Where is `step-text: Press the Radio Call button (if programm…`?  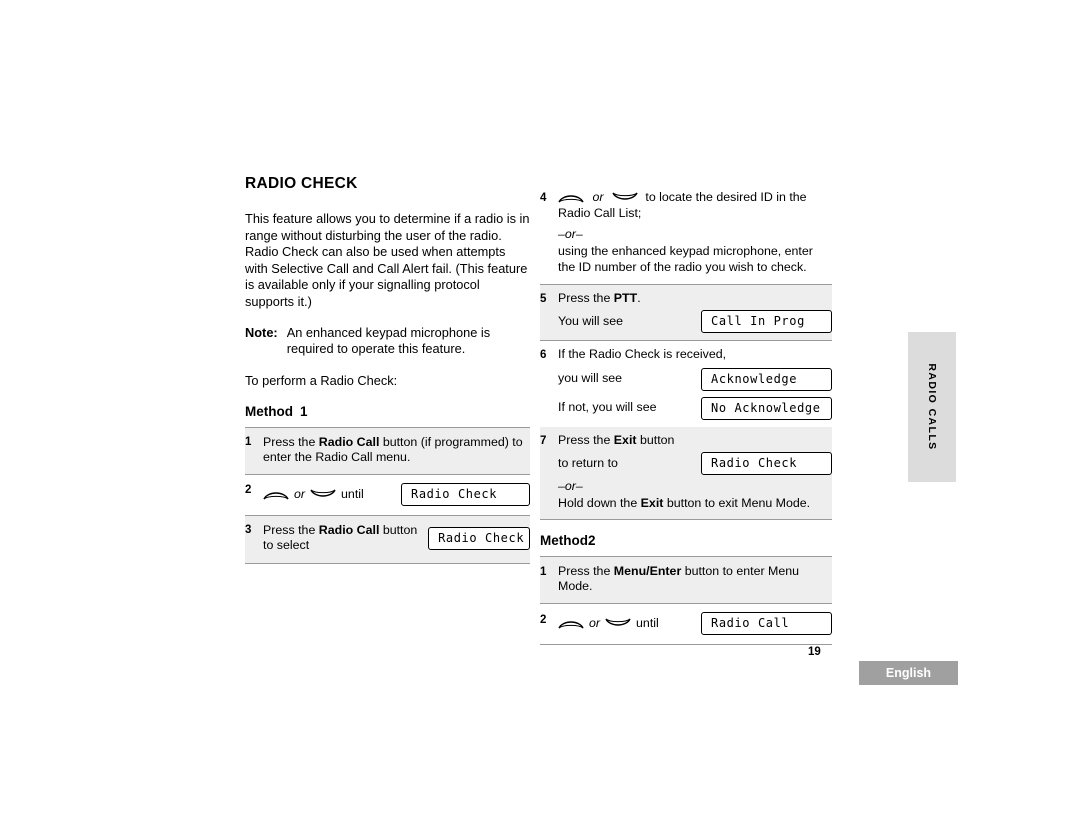 step-text: Press the Radio Call button (if programm… is located at coordinates (396, 450).